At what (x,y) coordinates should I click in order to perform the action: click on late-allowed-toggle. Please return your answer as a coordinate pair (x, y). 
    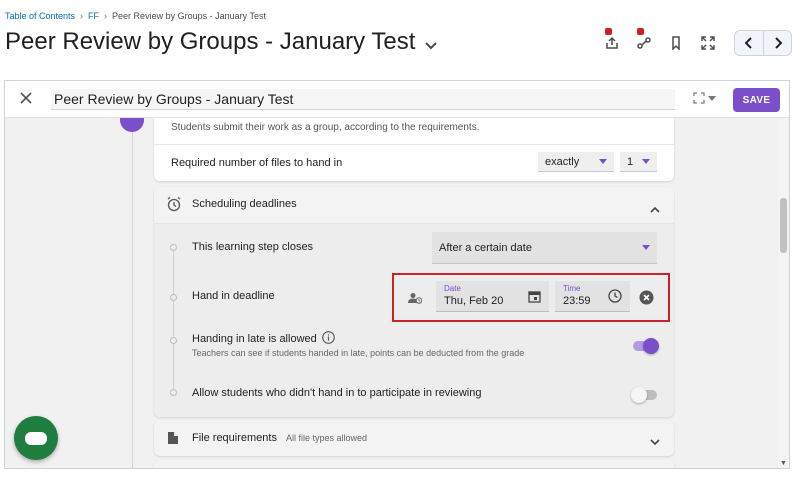
    Looking at the image, I should click on (646, 346).